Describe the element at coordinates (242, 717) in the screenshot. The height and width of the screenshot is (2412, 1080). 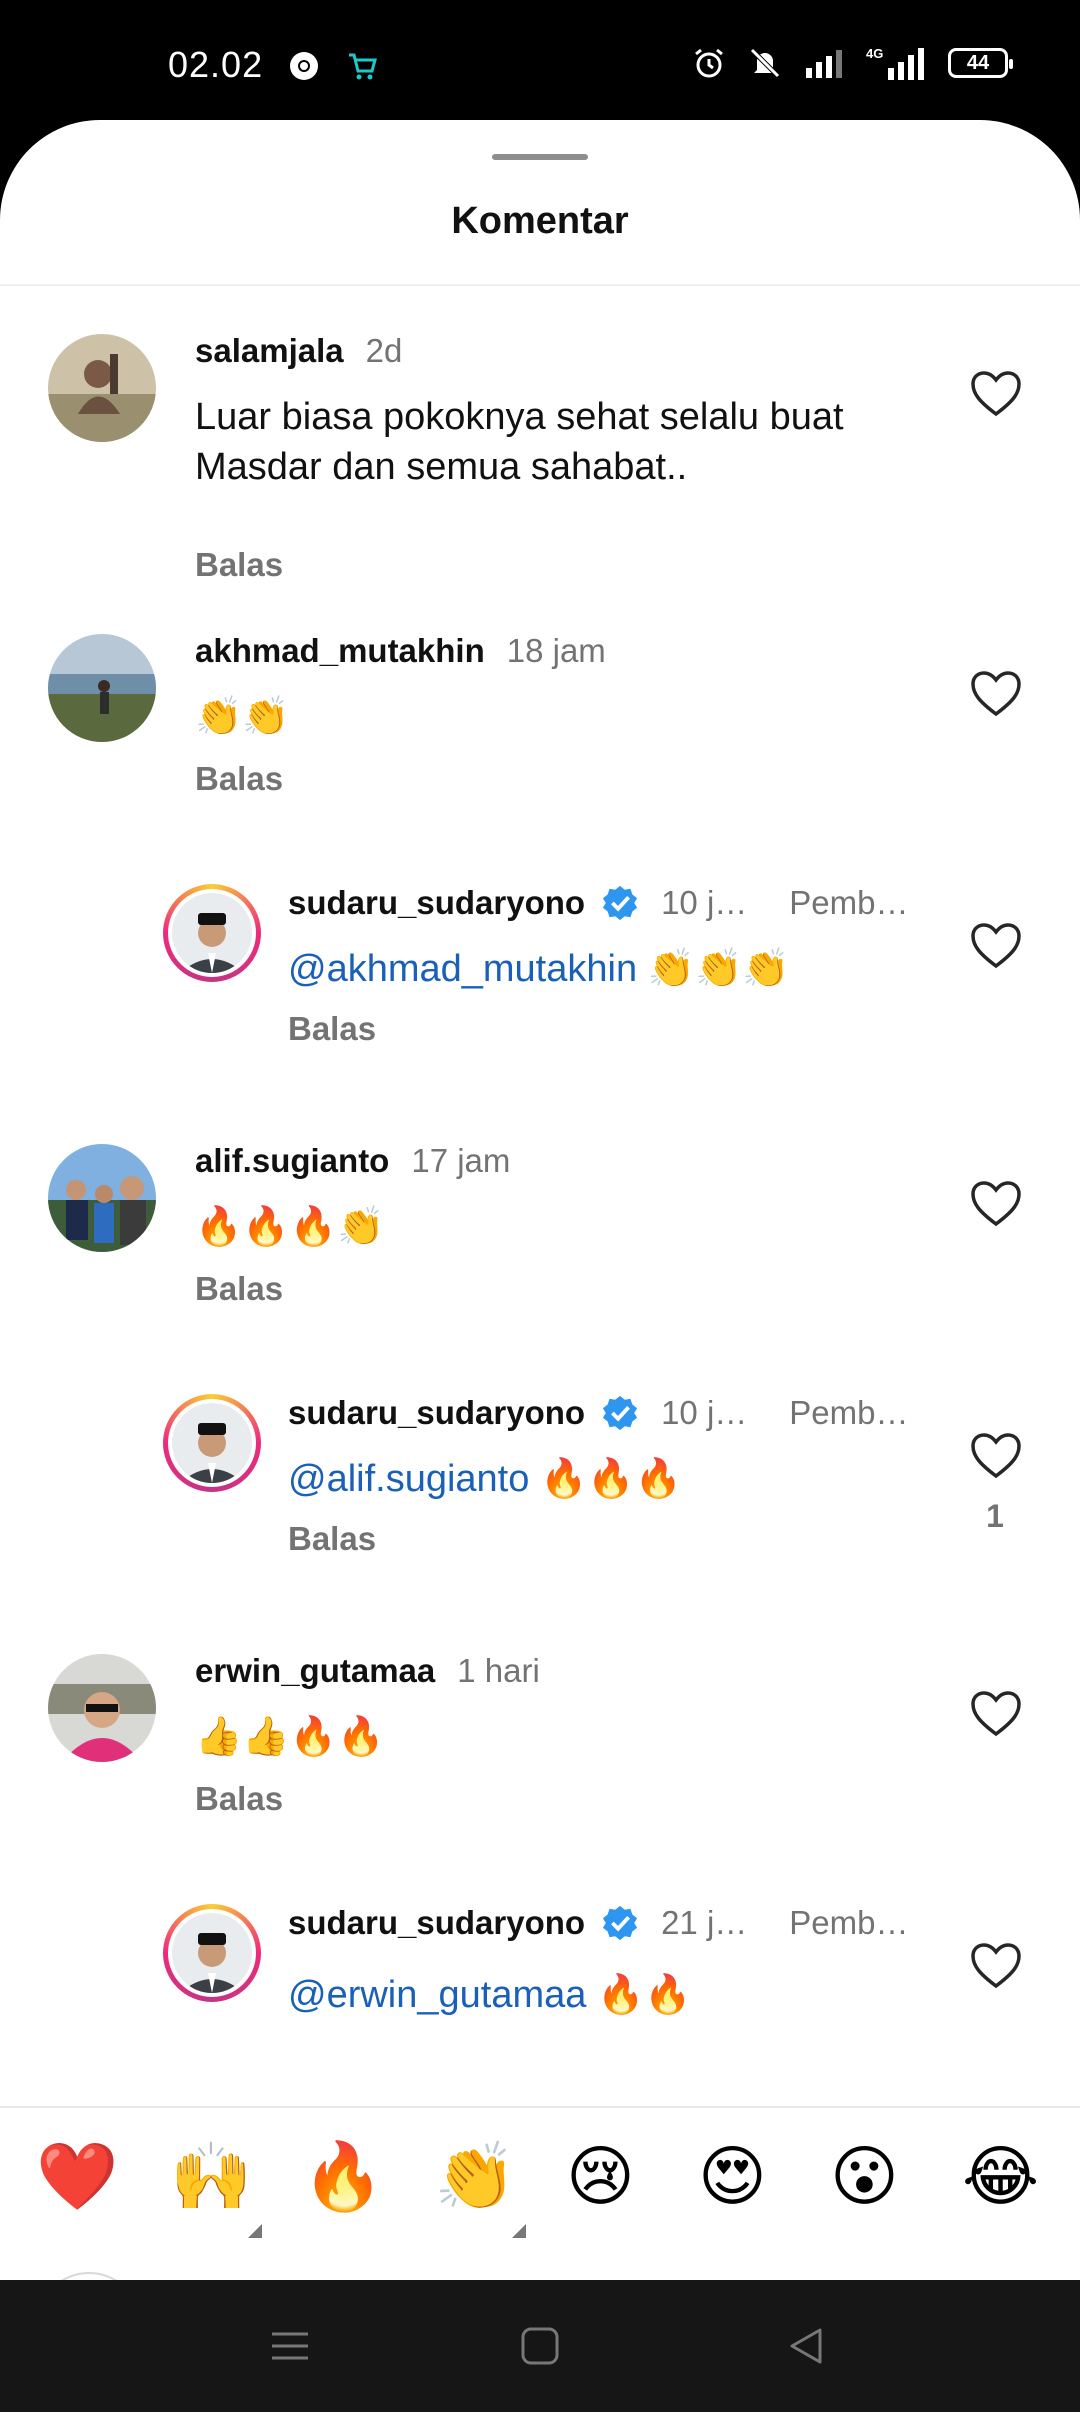
I see `comment-text: 👏👏` at that location.